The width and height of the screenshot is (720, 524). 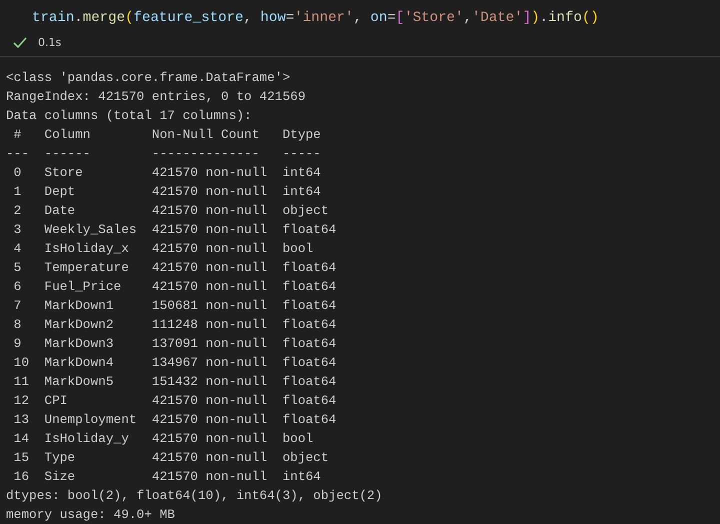 What do you see at coordinates (163, 154) in the screenshot?
I see `output-line: --- ------ -------------- -----` at bounding box center [163, 154].